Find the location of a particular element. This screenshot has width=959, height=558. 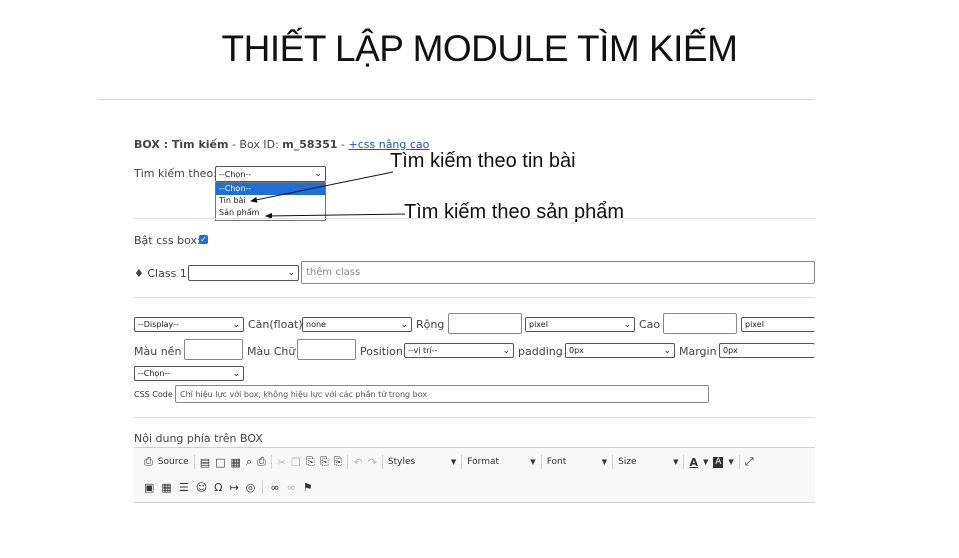

float-label: Căn(float) is located at coordinates (275, 324).